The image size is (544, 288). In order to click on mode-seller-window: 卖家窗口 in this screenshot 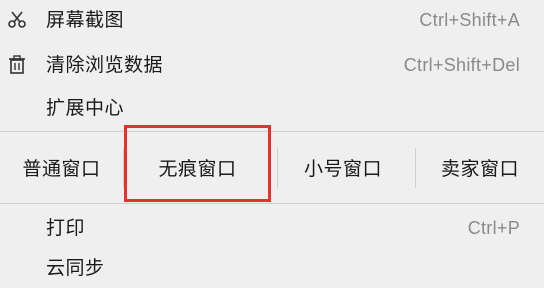, I will do `click(480, 167)`.